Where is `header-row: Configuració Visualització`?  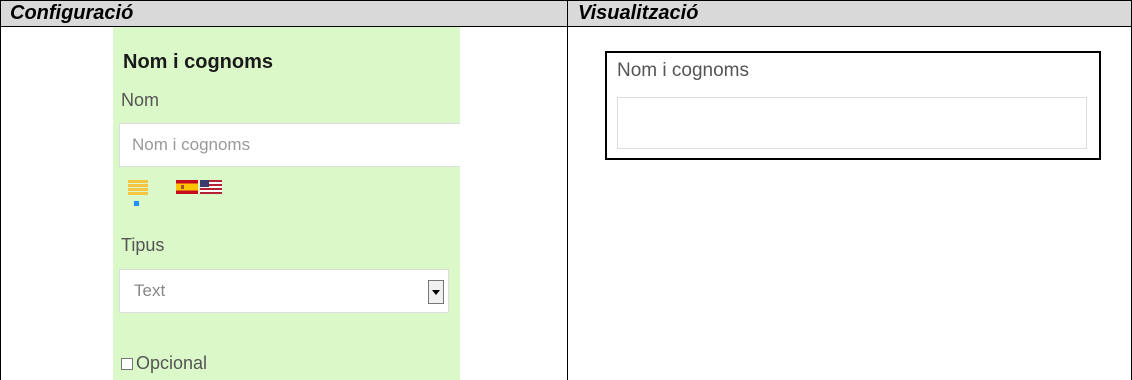
header-row: Configuració Visualització is located at coordinates (566, 13).